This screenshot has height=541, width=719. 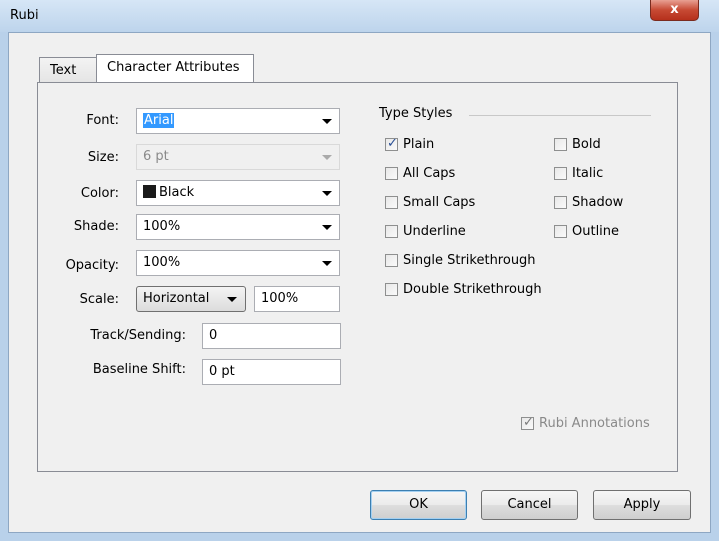 What do you see at coordinates (222, 371) in the screenshot?
I see `baseline-value: 0 pt` at bounding box center [222, 371].